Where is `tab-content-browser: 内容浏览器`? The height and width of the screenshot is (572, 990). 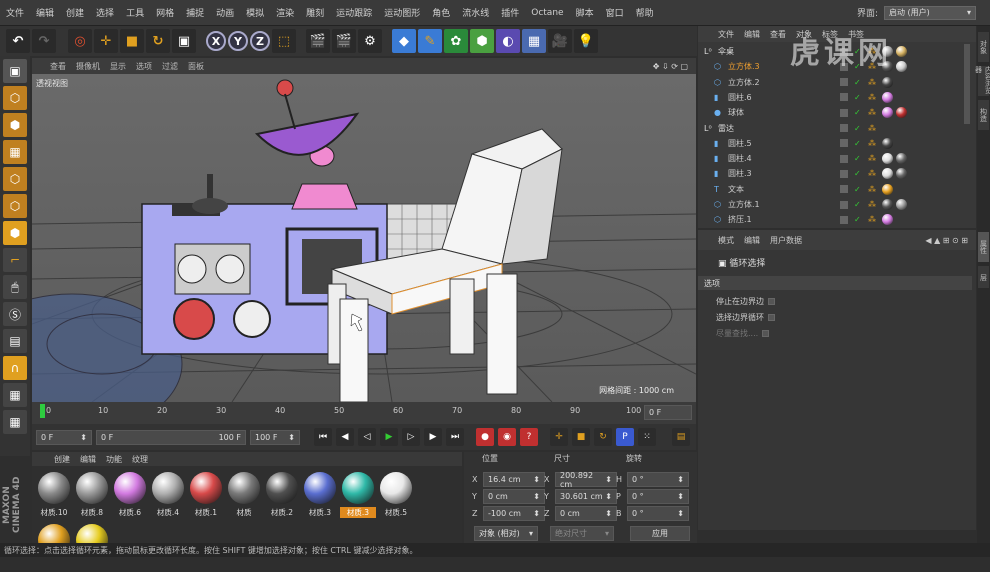
tab-content-browser: 内容浏览器 is located at coordinates (982, 81).